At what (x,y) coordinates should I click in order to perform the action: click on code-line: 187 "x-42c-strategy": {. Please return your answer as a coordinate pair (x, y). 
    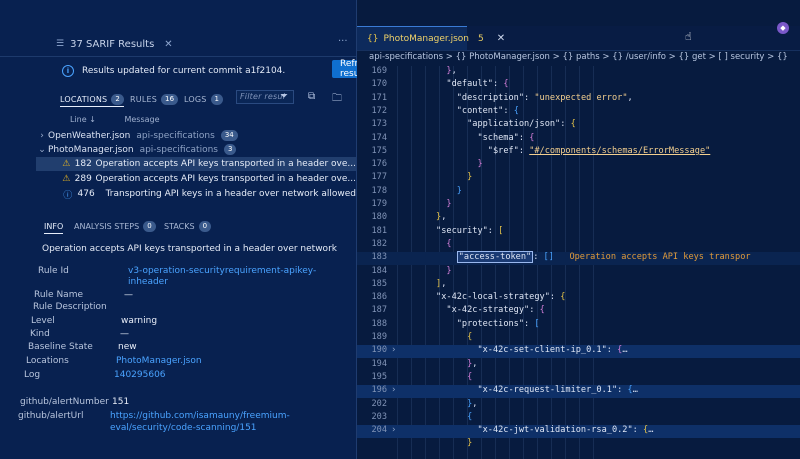
    Looking at the image, I should click on (578, 311).